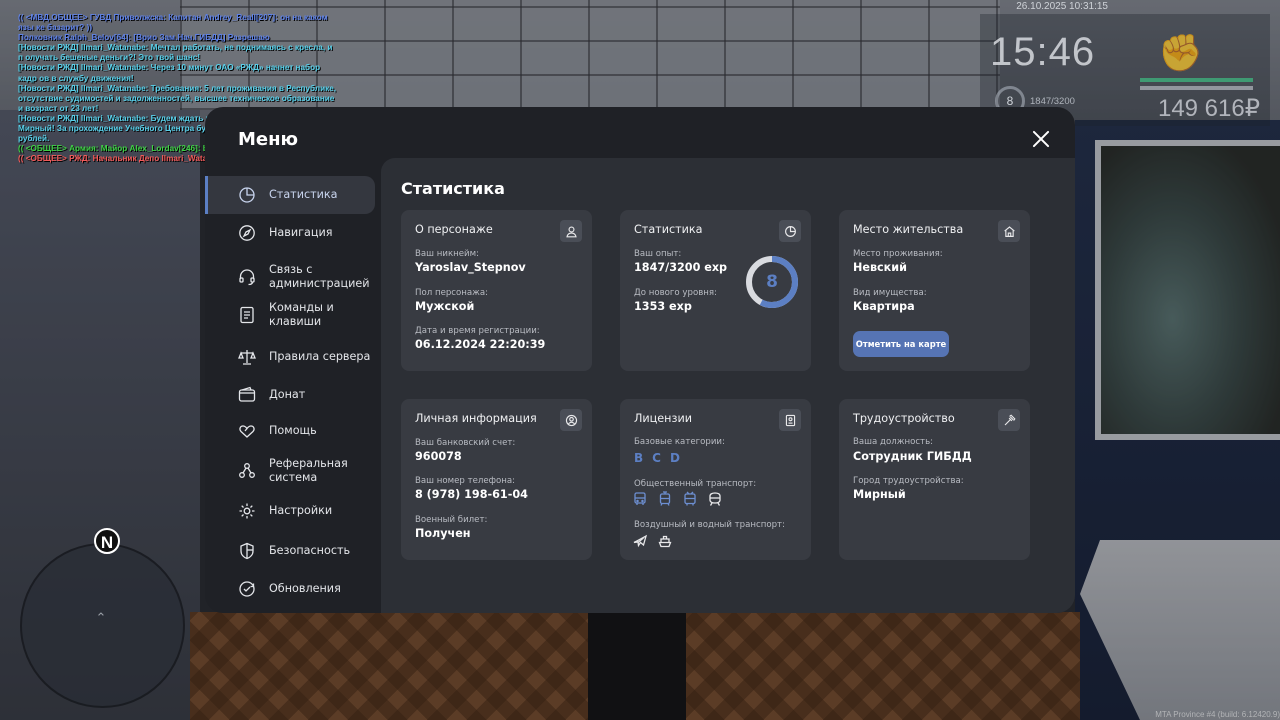 This screenshot has height=720, width=1280. Describe the element at coordinates (465, 443) in the screenshot. I see `bank-label: Ваш банковский счет:` at that location.